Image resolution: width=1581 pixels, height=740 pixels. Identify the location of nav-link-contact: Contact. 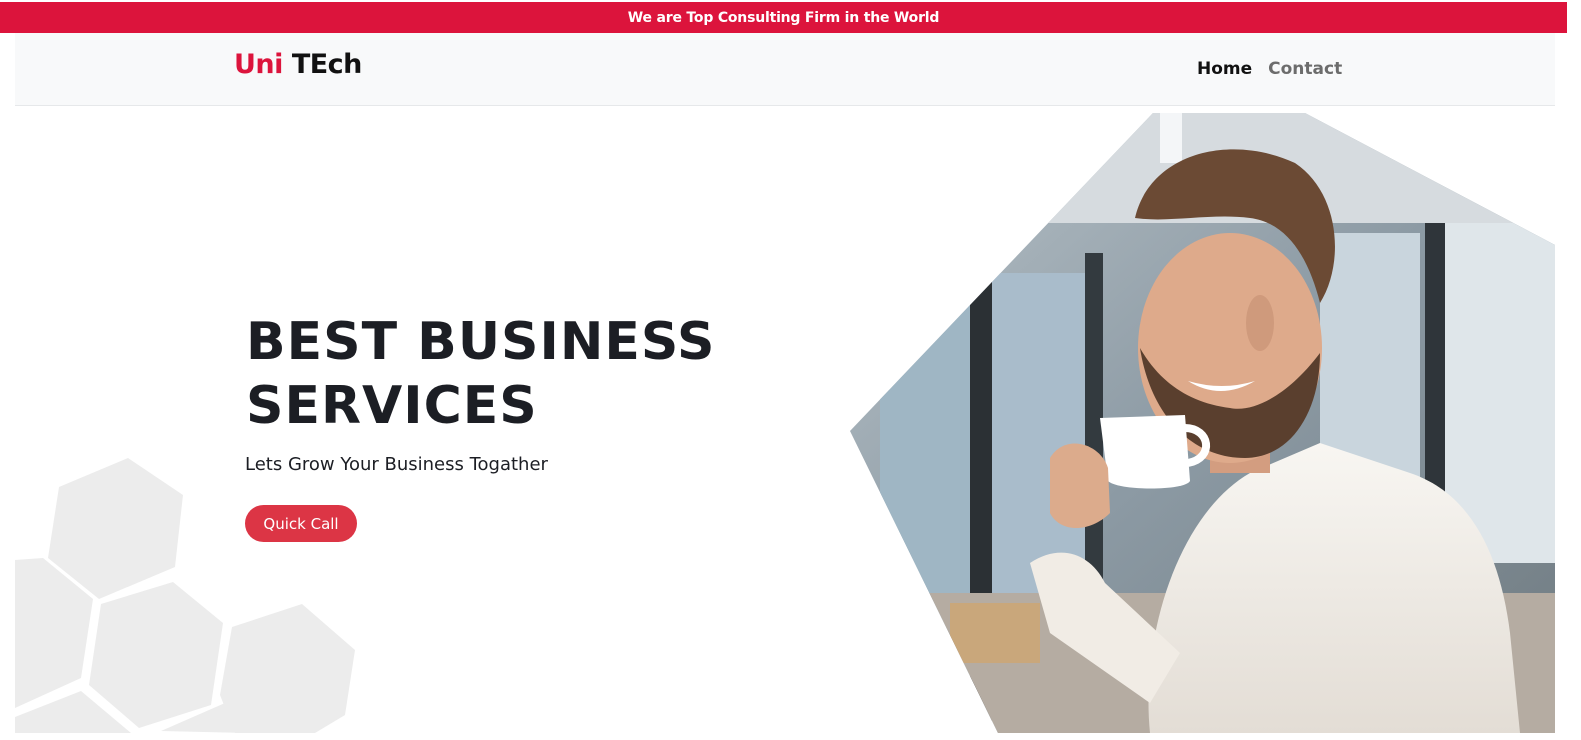
(1305, 69).